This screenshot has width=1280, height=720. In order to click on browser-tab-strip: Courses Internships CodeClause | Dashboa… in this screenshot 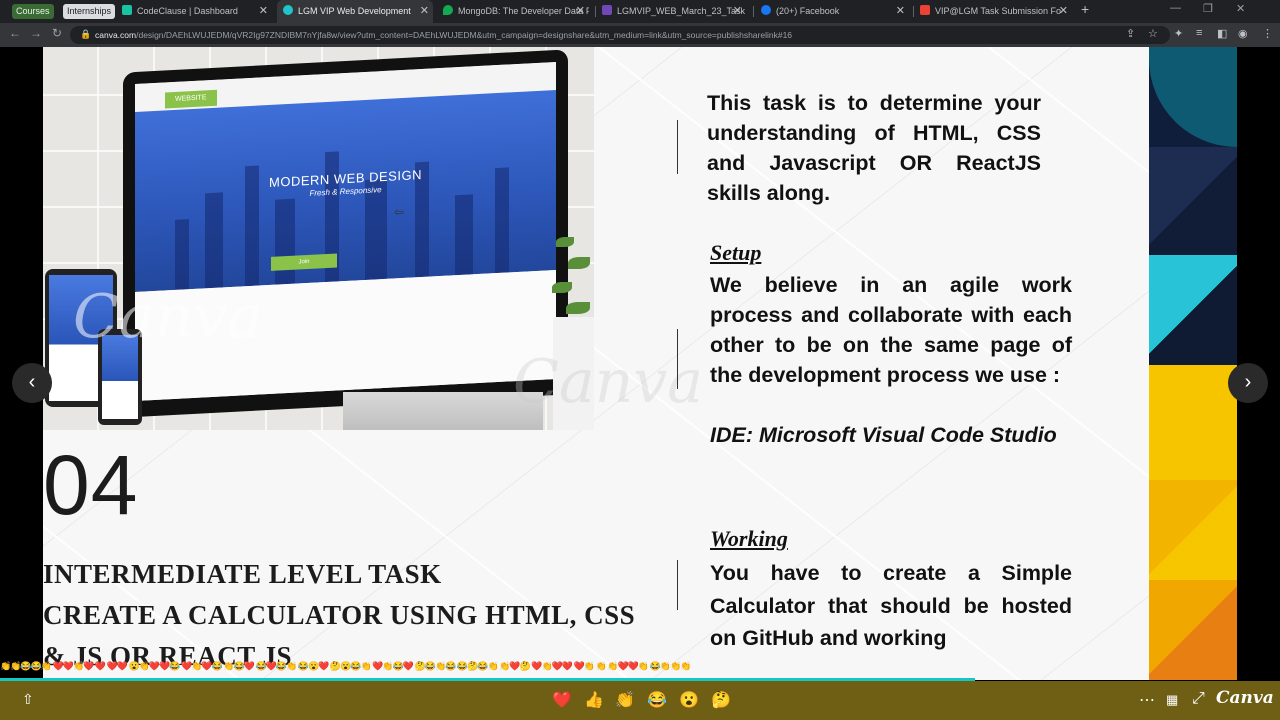, I will do `click(640, 11)`.